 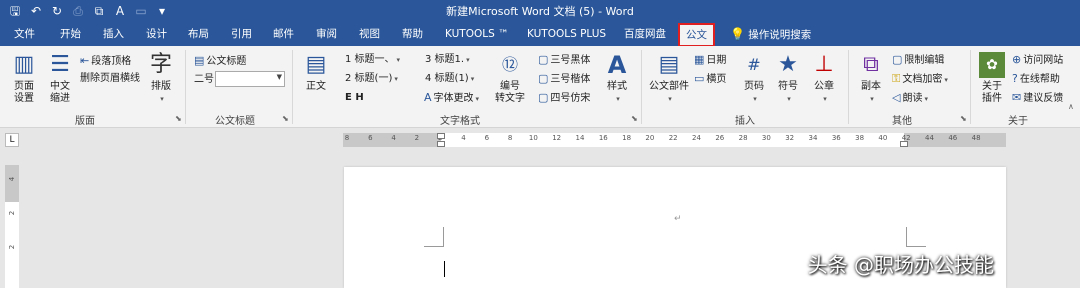 I want to click on tab-official-document: 公文, so click(x=696, y=35).